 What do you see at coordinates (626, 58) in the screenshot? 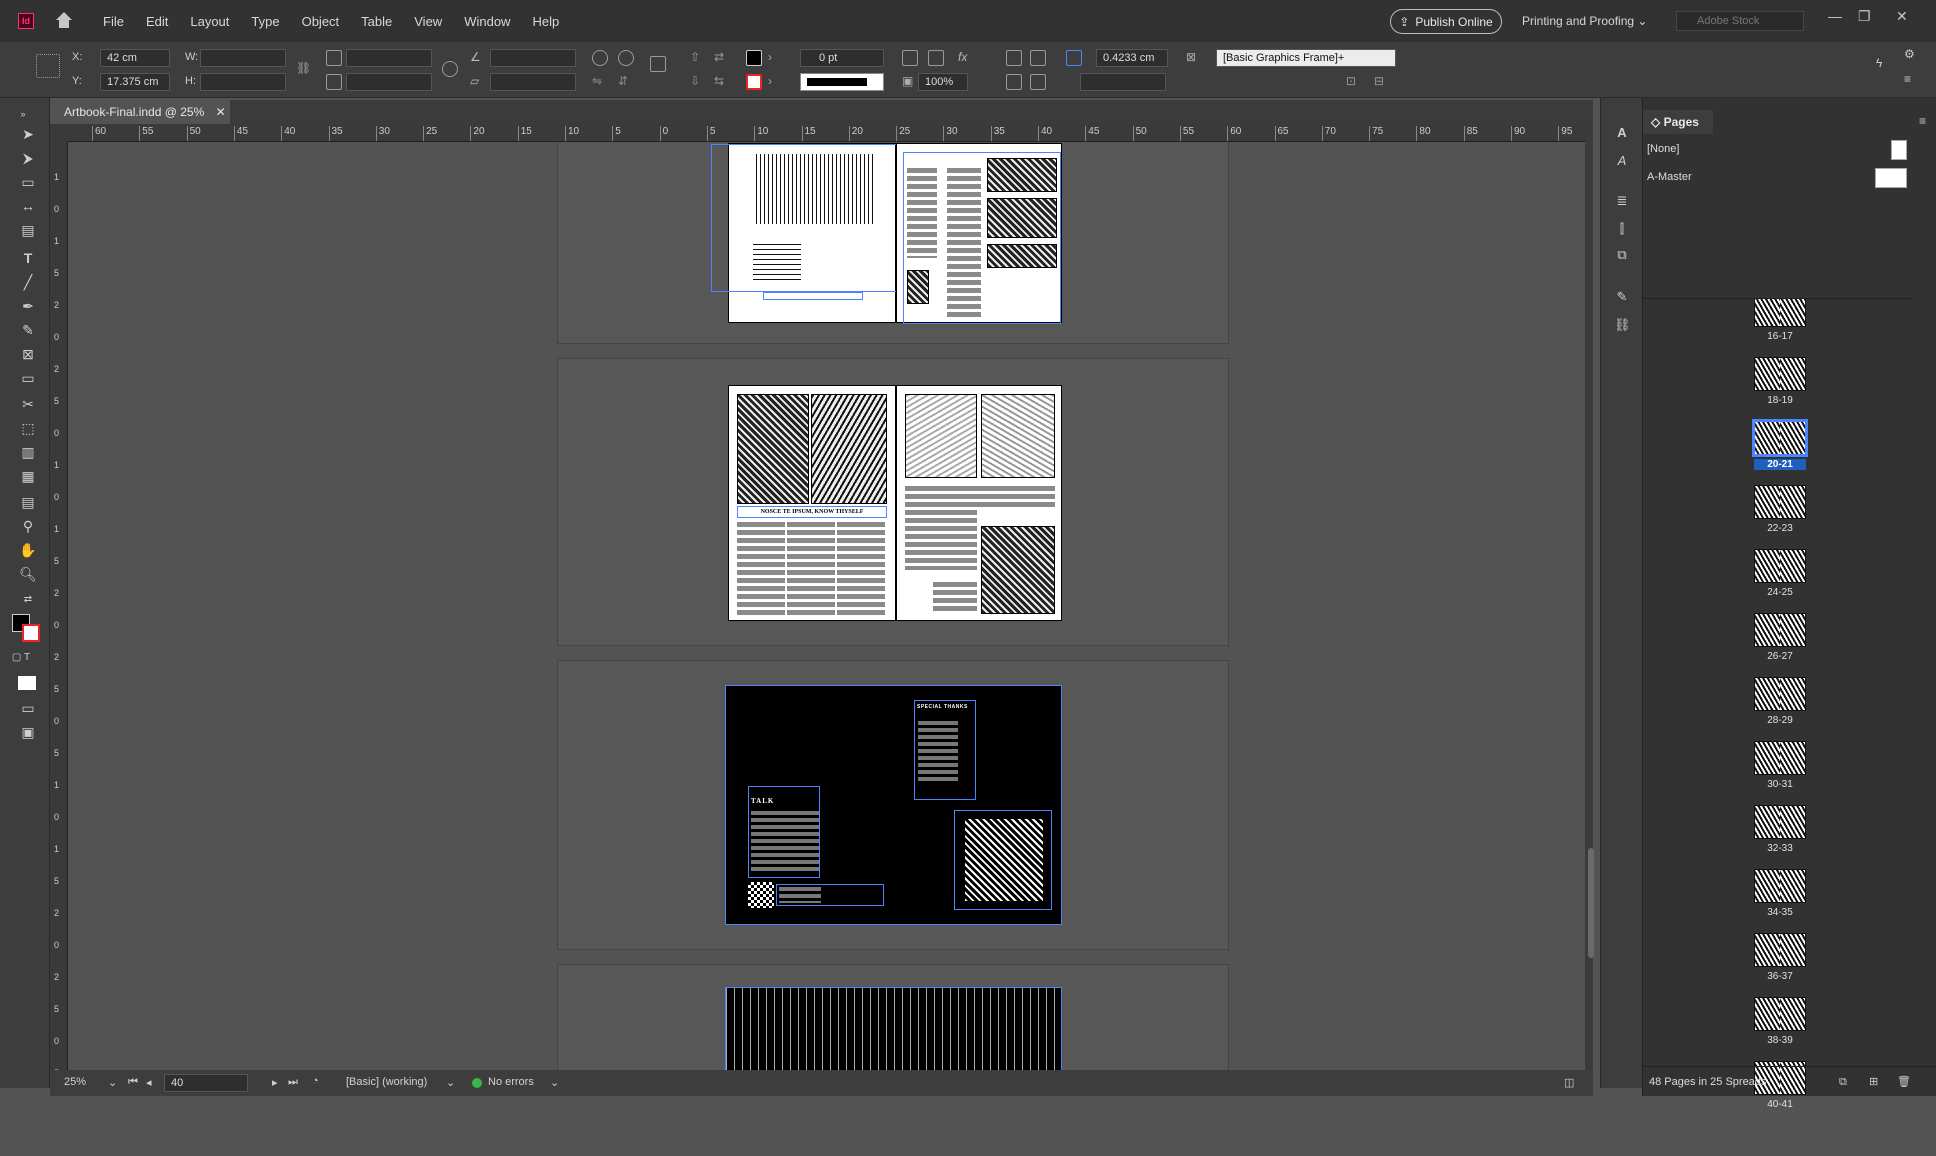
I see `rotate-ccw-icon` at bounding box center [626, 58].